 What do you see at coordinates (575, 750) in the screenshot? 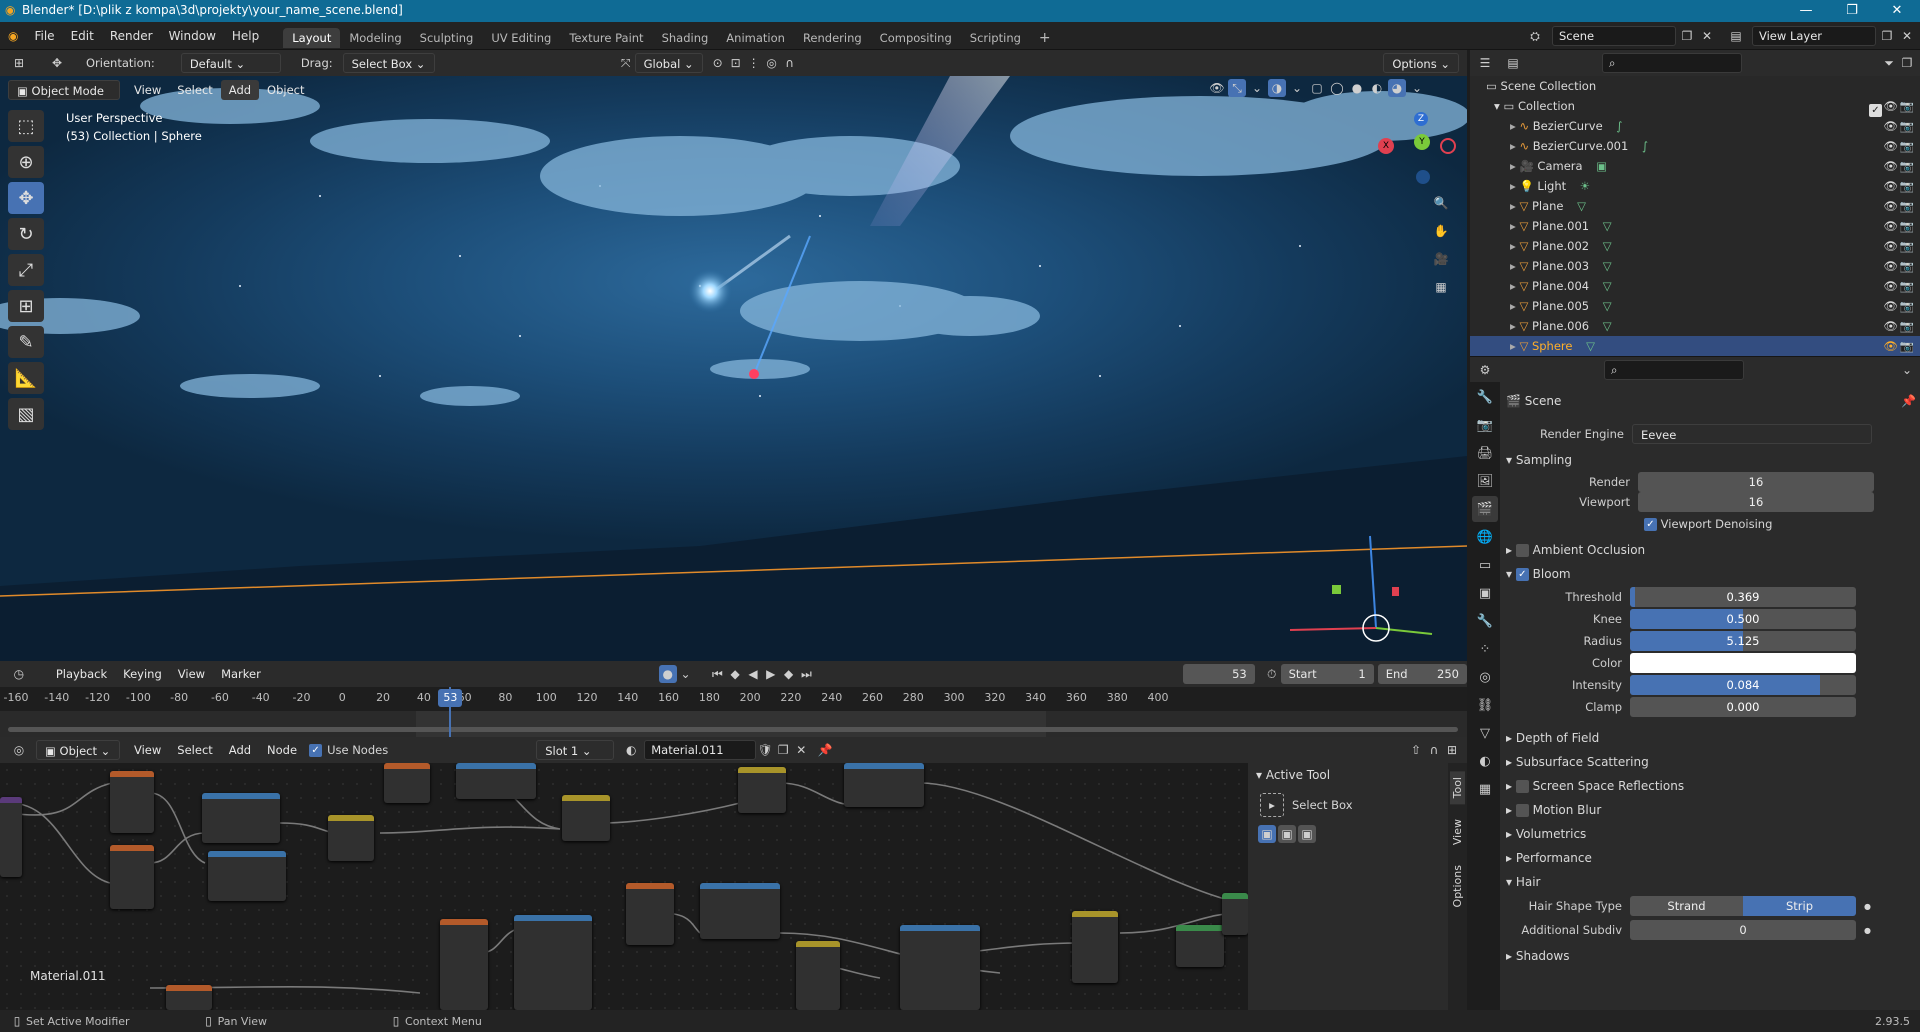
I see `slot-dropdown: Slot 1 ⌄` at bounding box center [575, 750].